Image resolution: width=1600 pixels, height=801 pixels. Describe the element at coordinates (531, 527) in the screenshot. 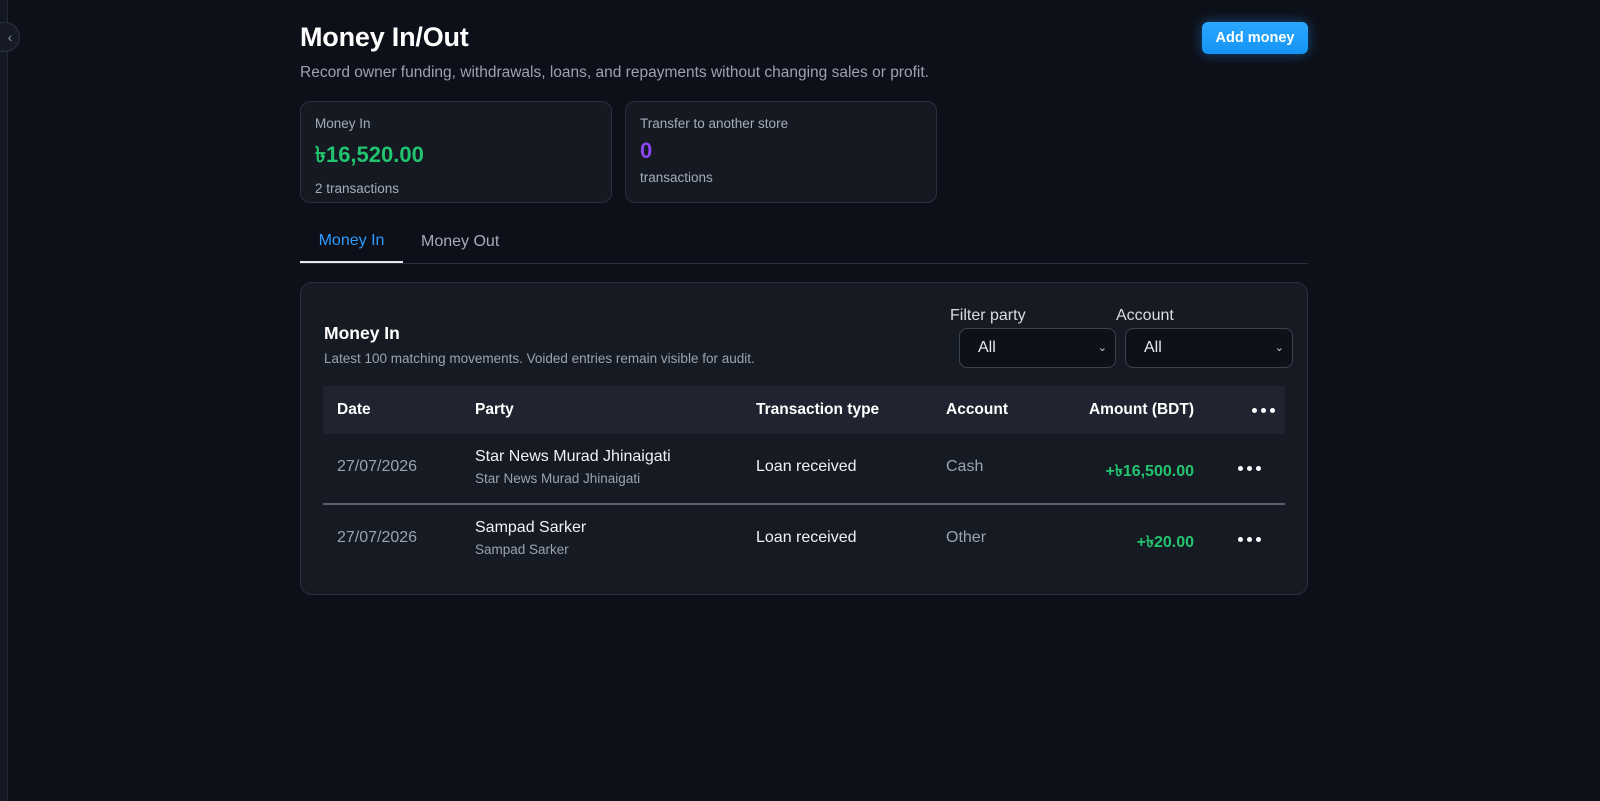

I see `row-party: Sampad Sarker` at that location.